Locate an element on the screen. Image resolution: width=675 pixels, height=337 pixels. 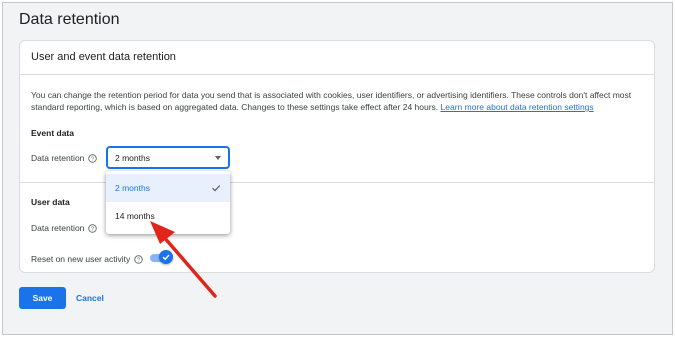
retention-dropdown-menu: 2 months 14 months is located at coordinates (168, 202).